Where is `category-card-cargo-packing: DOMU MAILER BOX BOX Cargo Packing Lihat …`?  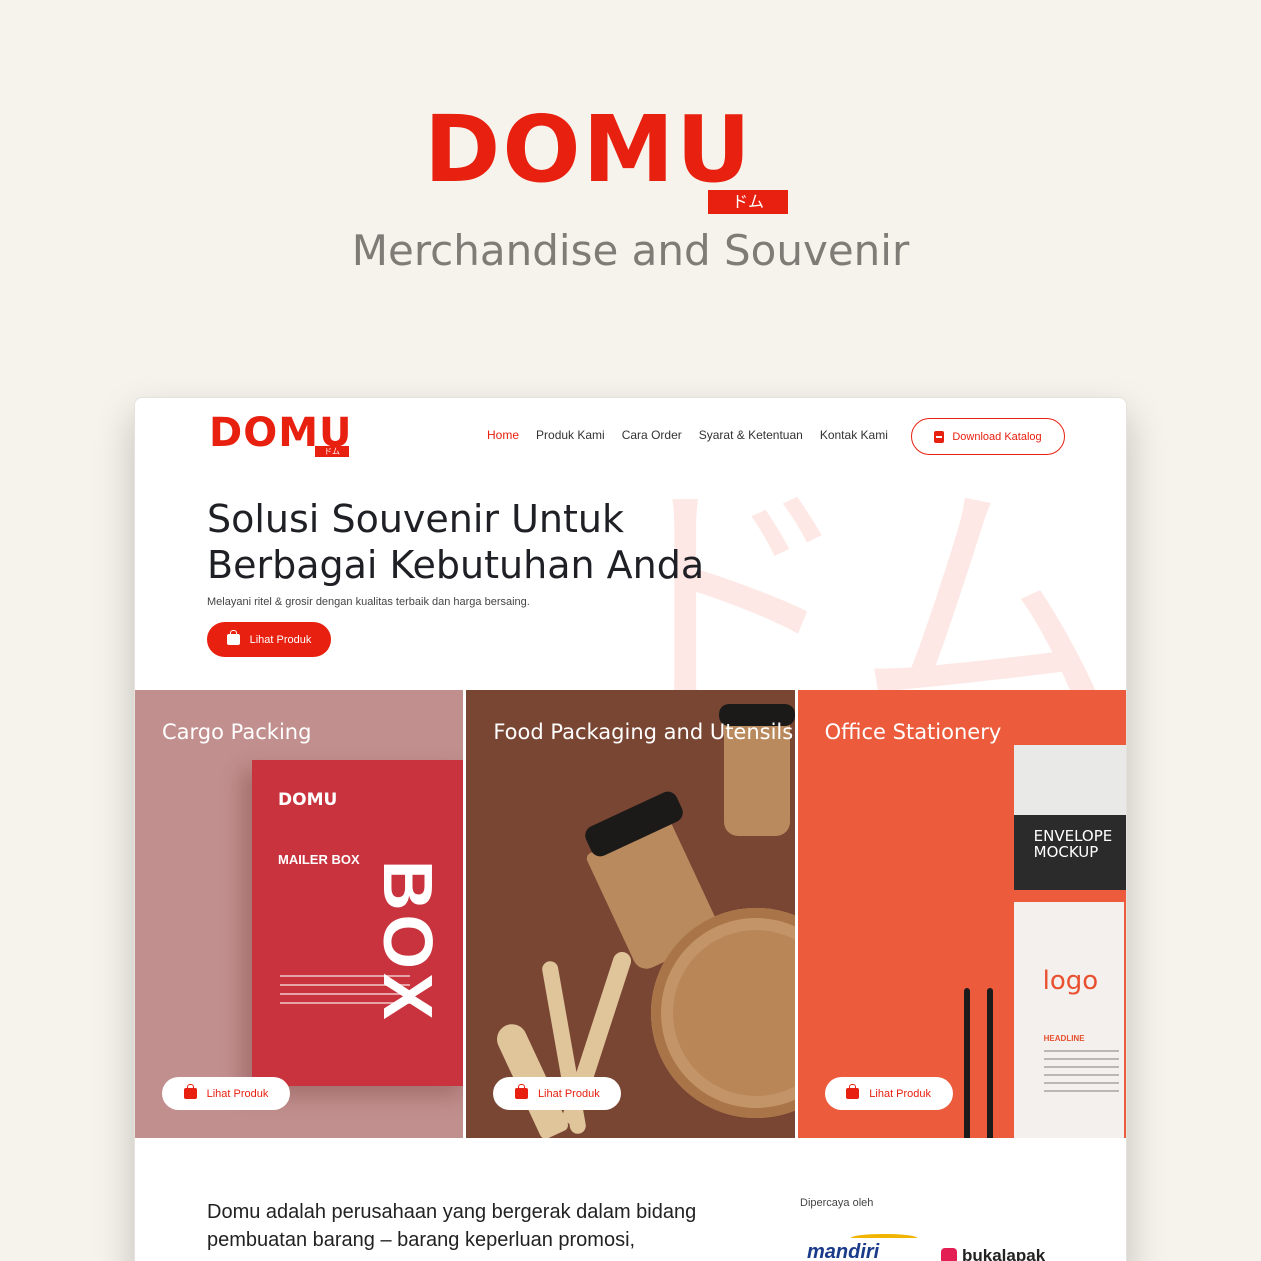 category-card-cargo-packing: DOMU MAILER BOX BOX Cargo Packing Lihat … is located at coordinates (299, 914).